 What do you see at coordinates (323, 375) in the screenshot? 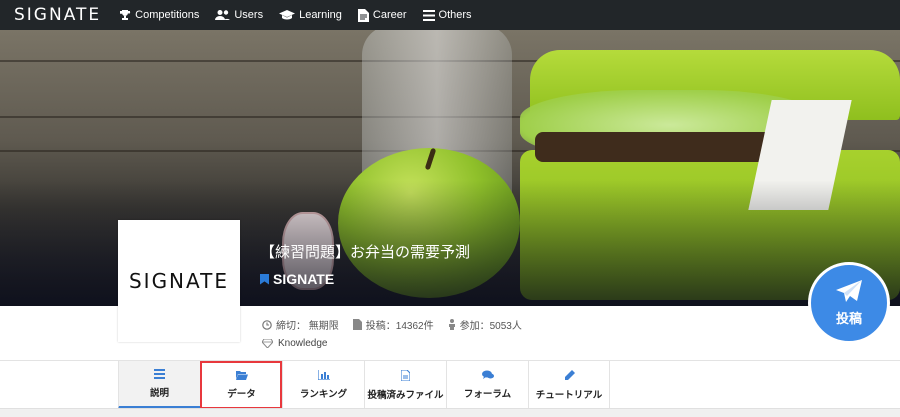
I see `bar-chart-icon` at bounding box center [323, 375].